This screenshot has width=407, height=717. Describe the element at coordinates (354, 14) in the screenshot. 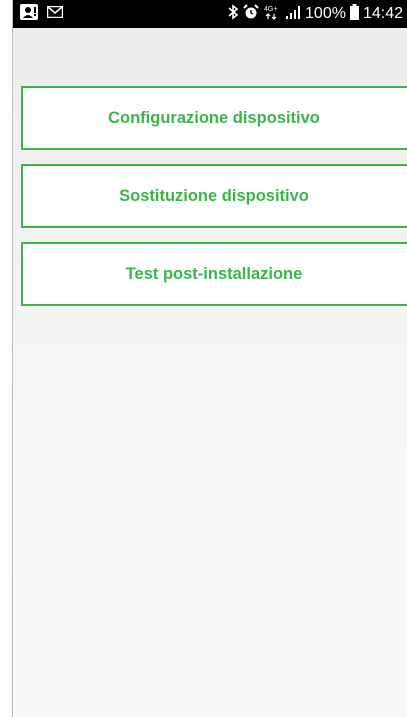

I see `battery-icon` at that location.